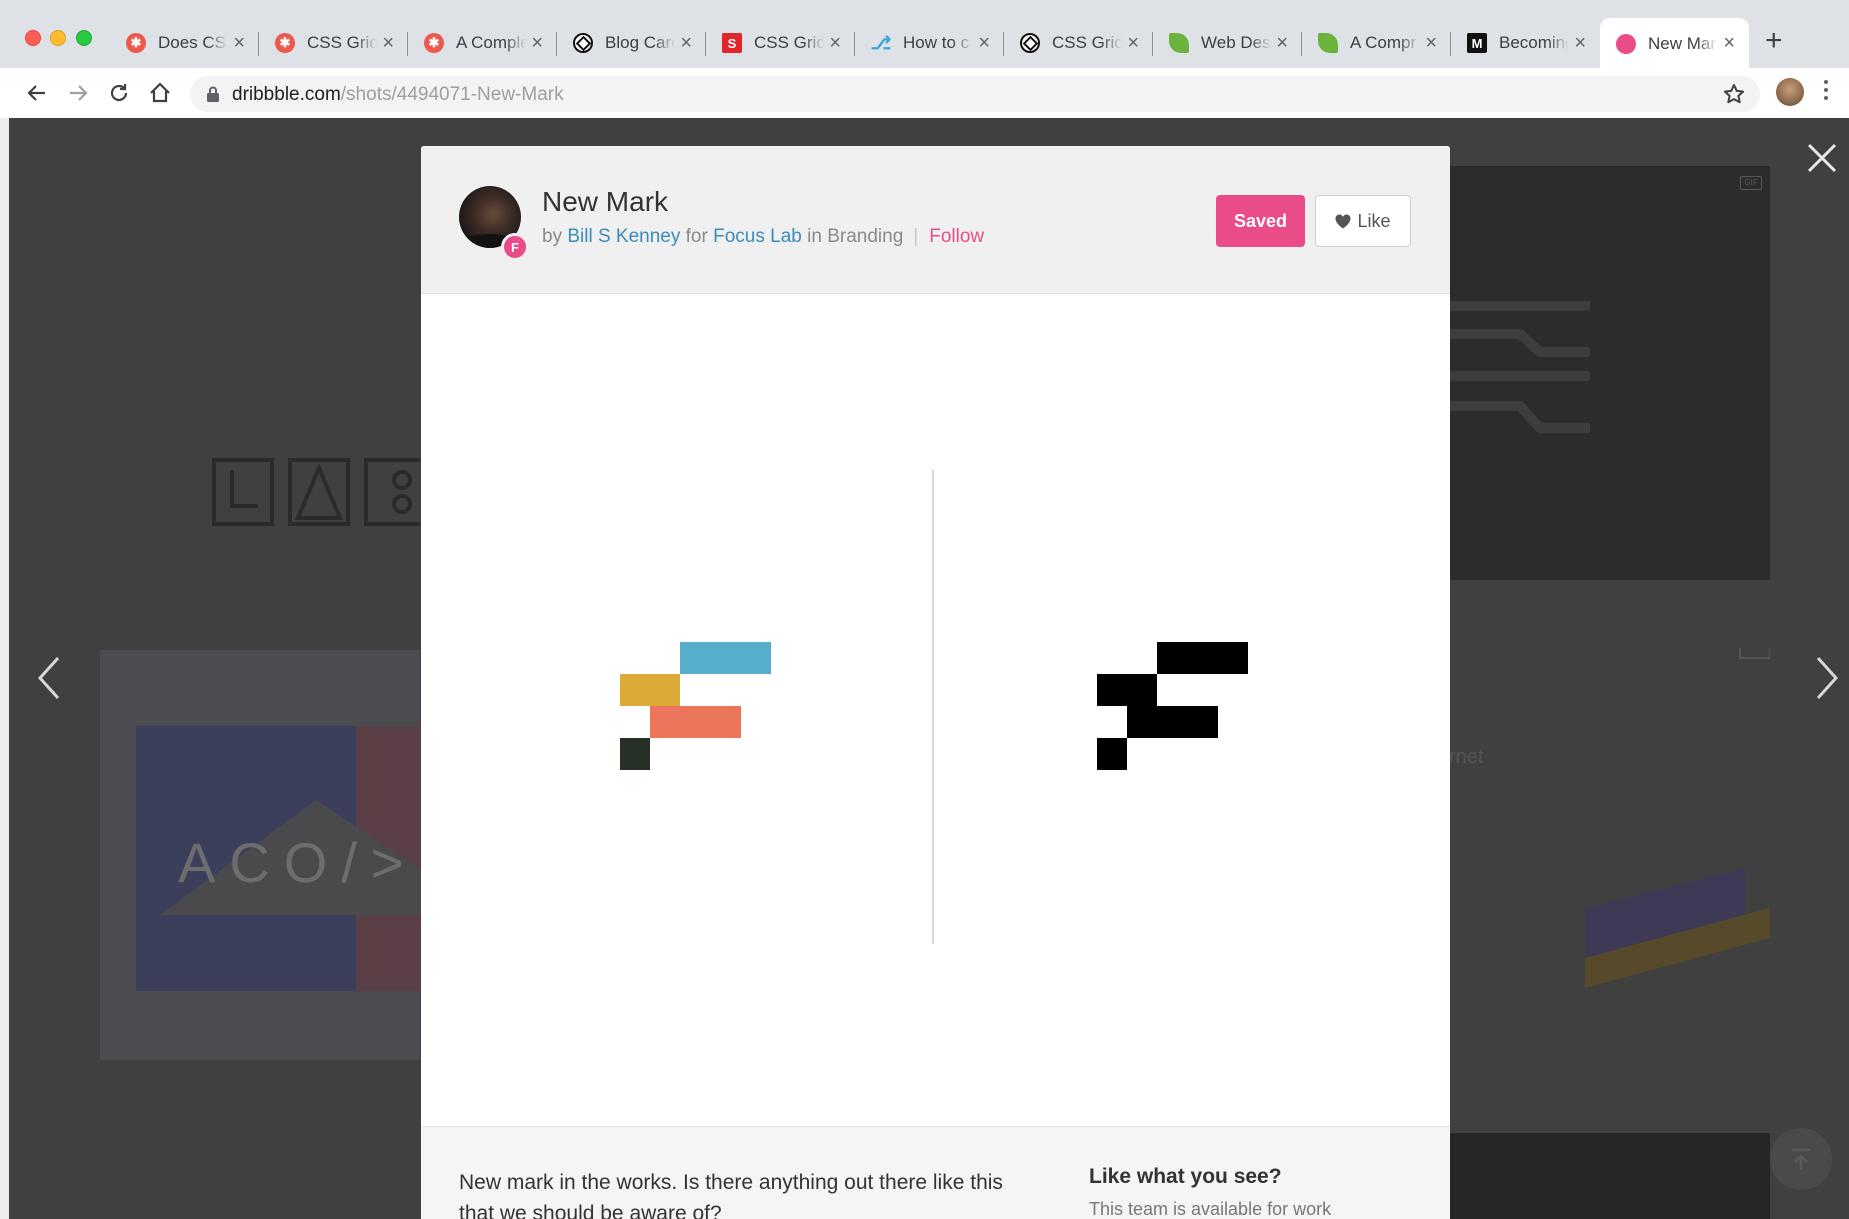  Describe the element at coordinates (1383, 42) in the screenshot. I see `tab-title: A Compr` at that location.